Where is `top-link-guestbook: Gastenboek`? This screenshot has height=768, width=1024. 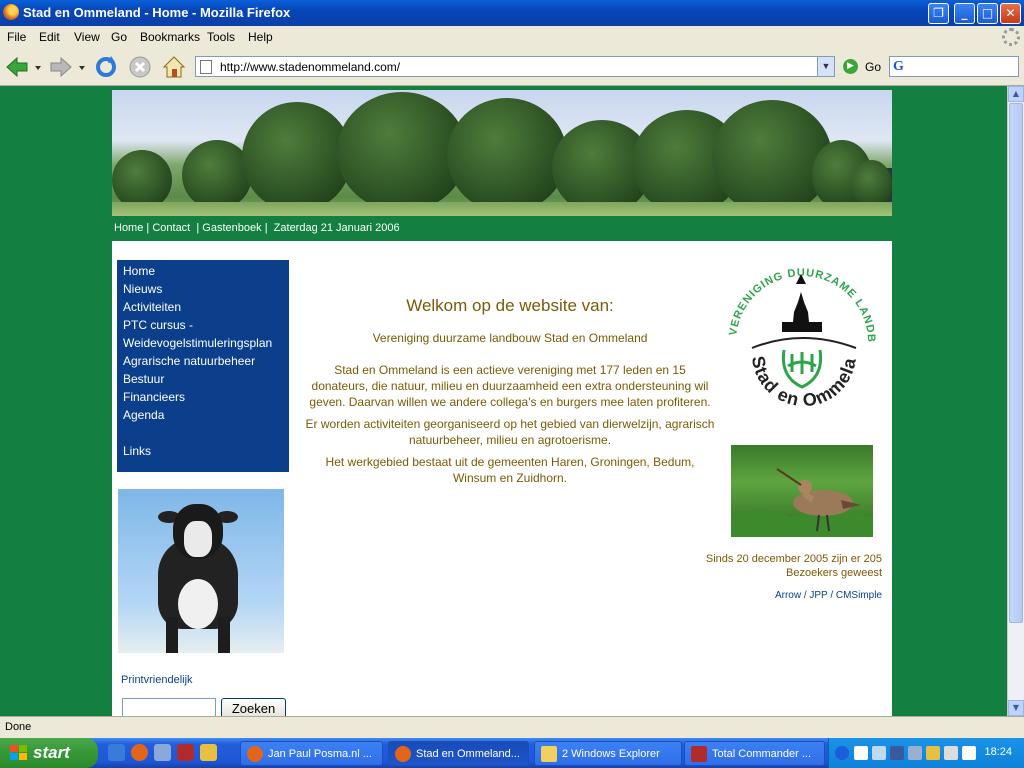
top-link-guestbook: Gastenboek is located at coordinates (231, 228).